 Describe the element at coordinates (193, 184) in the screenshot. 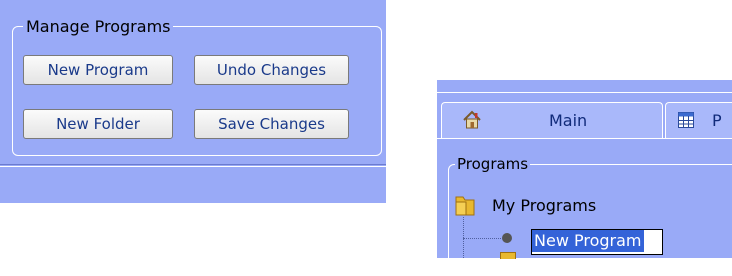

I see `status-bar` at that location.